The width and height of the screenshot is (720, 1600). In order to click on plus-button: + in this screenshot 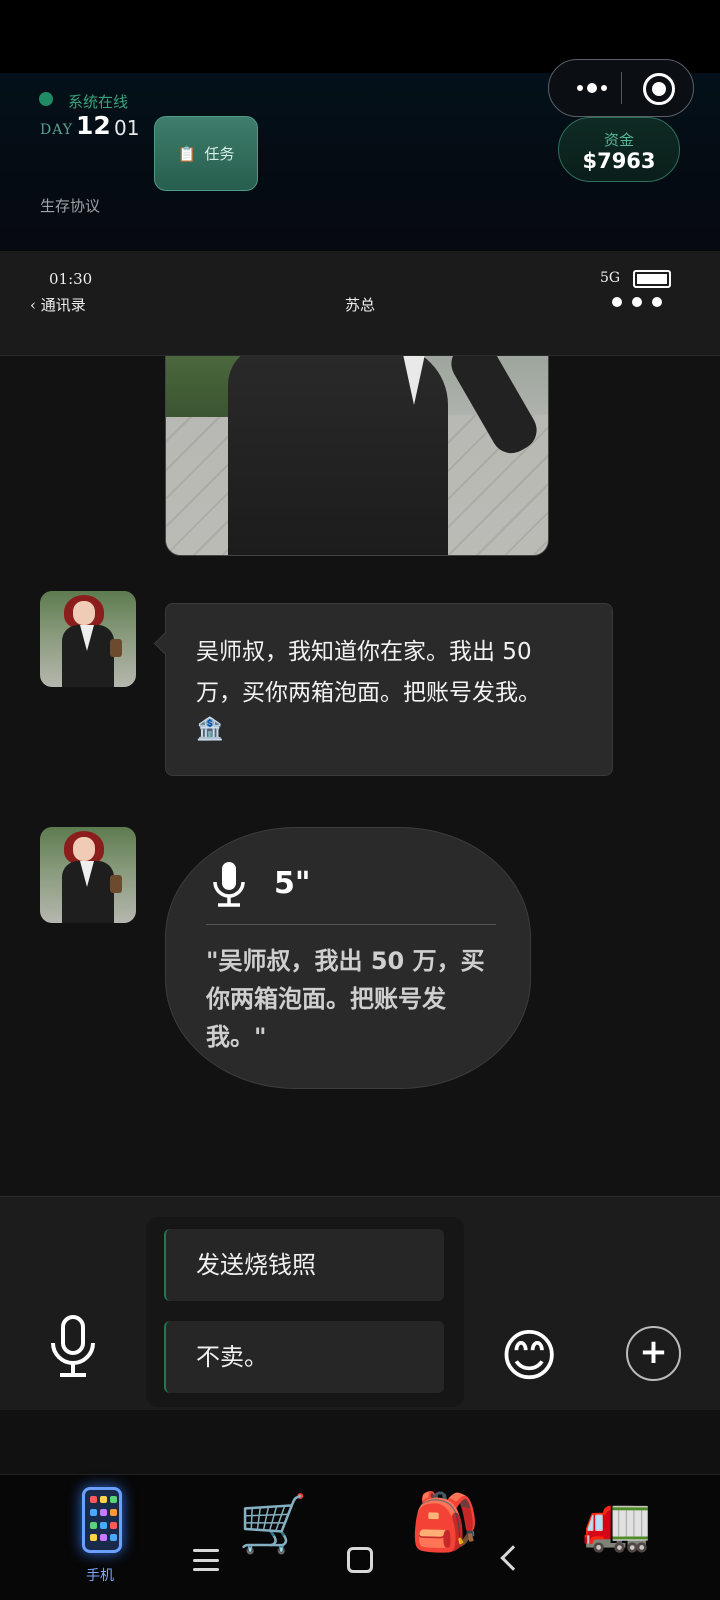, I will do `click(653, 1353)`.